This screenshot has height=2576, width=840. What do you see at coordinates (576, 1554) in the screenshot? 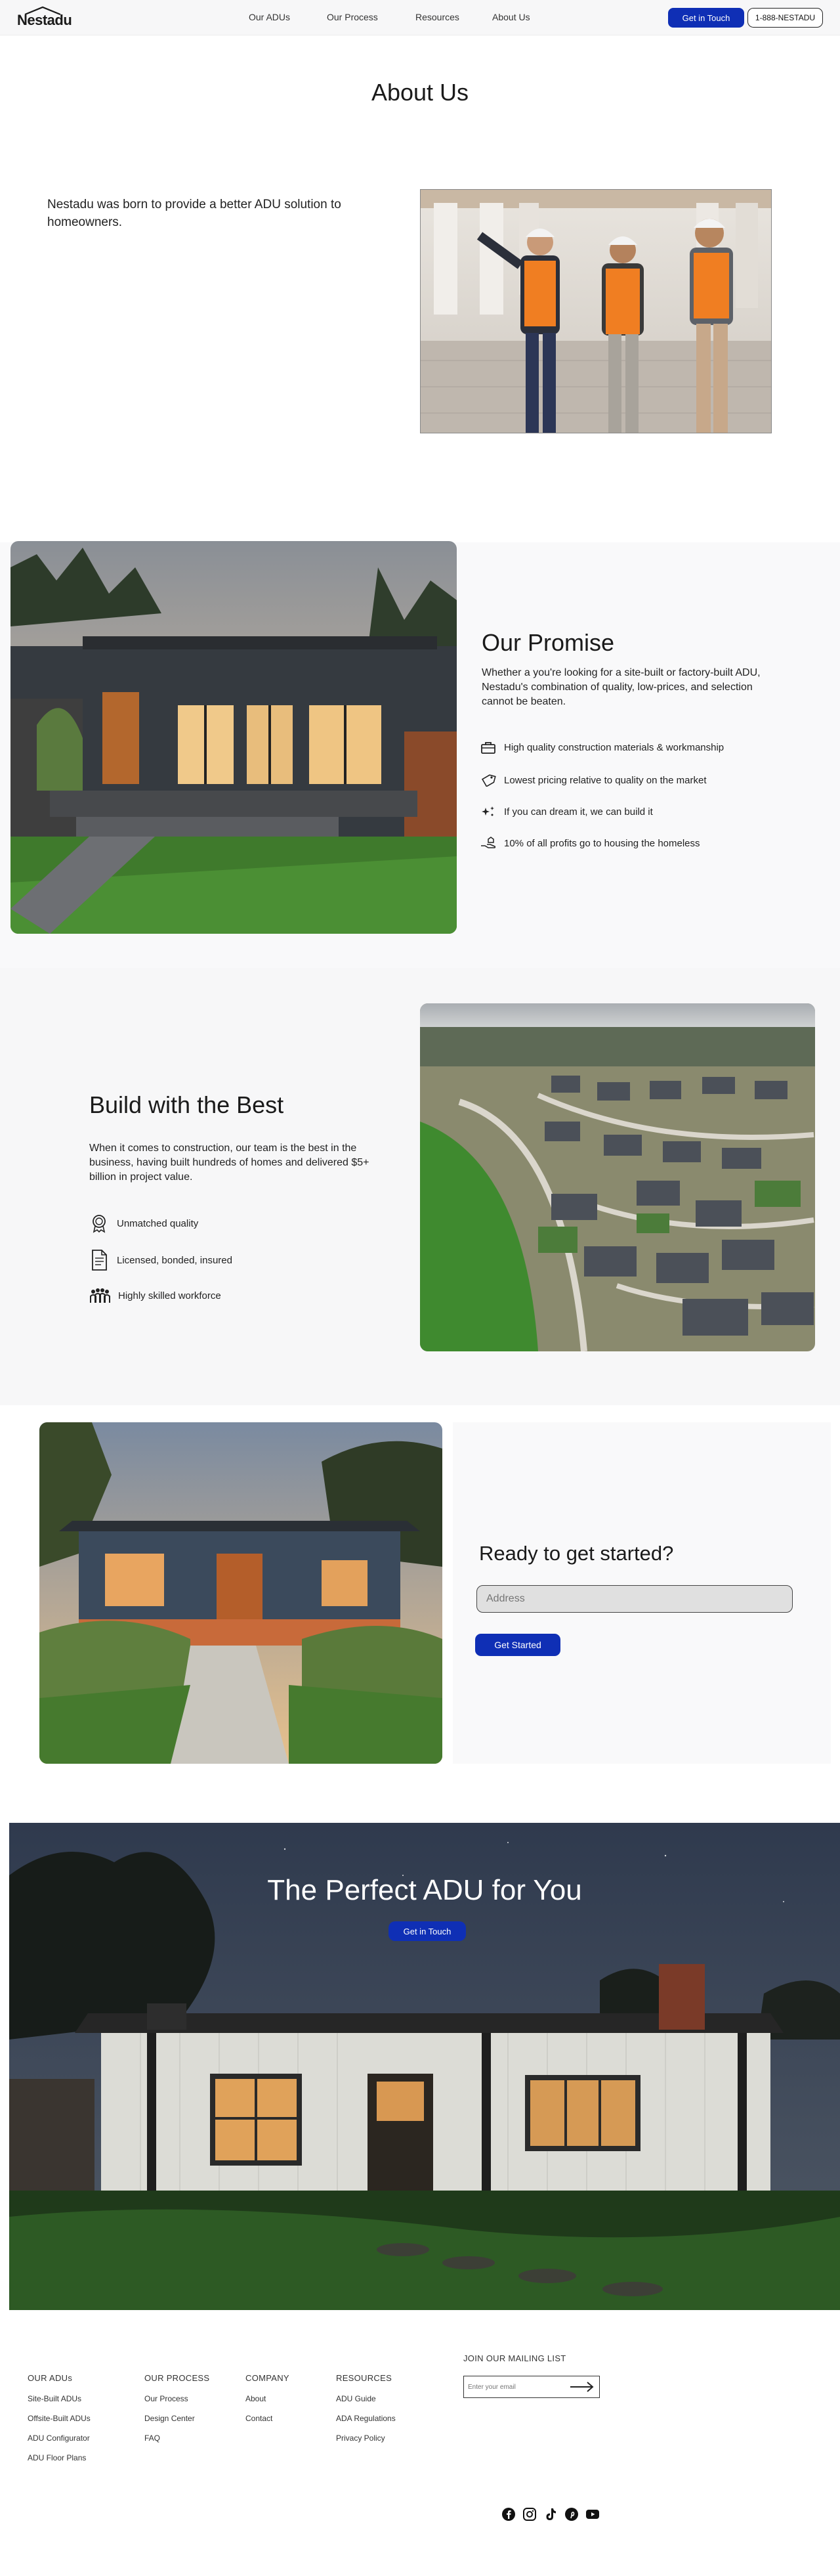
I see `started-title: Ready to get started?` at bounding box center [576, 1554].